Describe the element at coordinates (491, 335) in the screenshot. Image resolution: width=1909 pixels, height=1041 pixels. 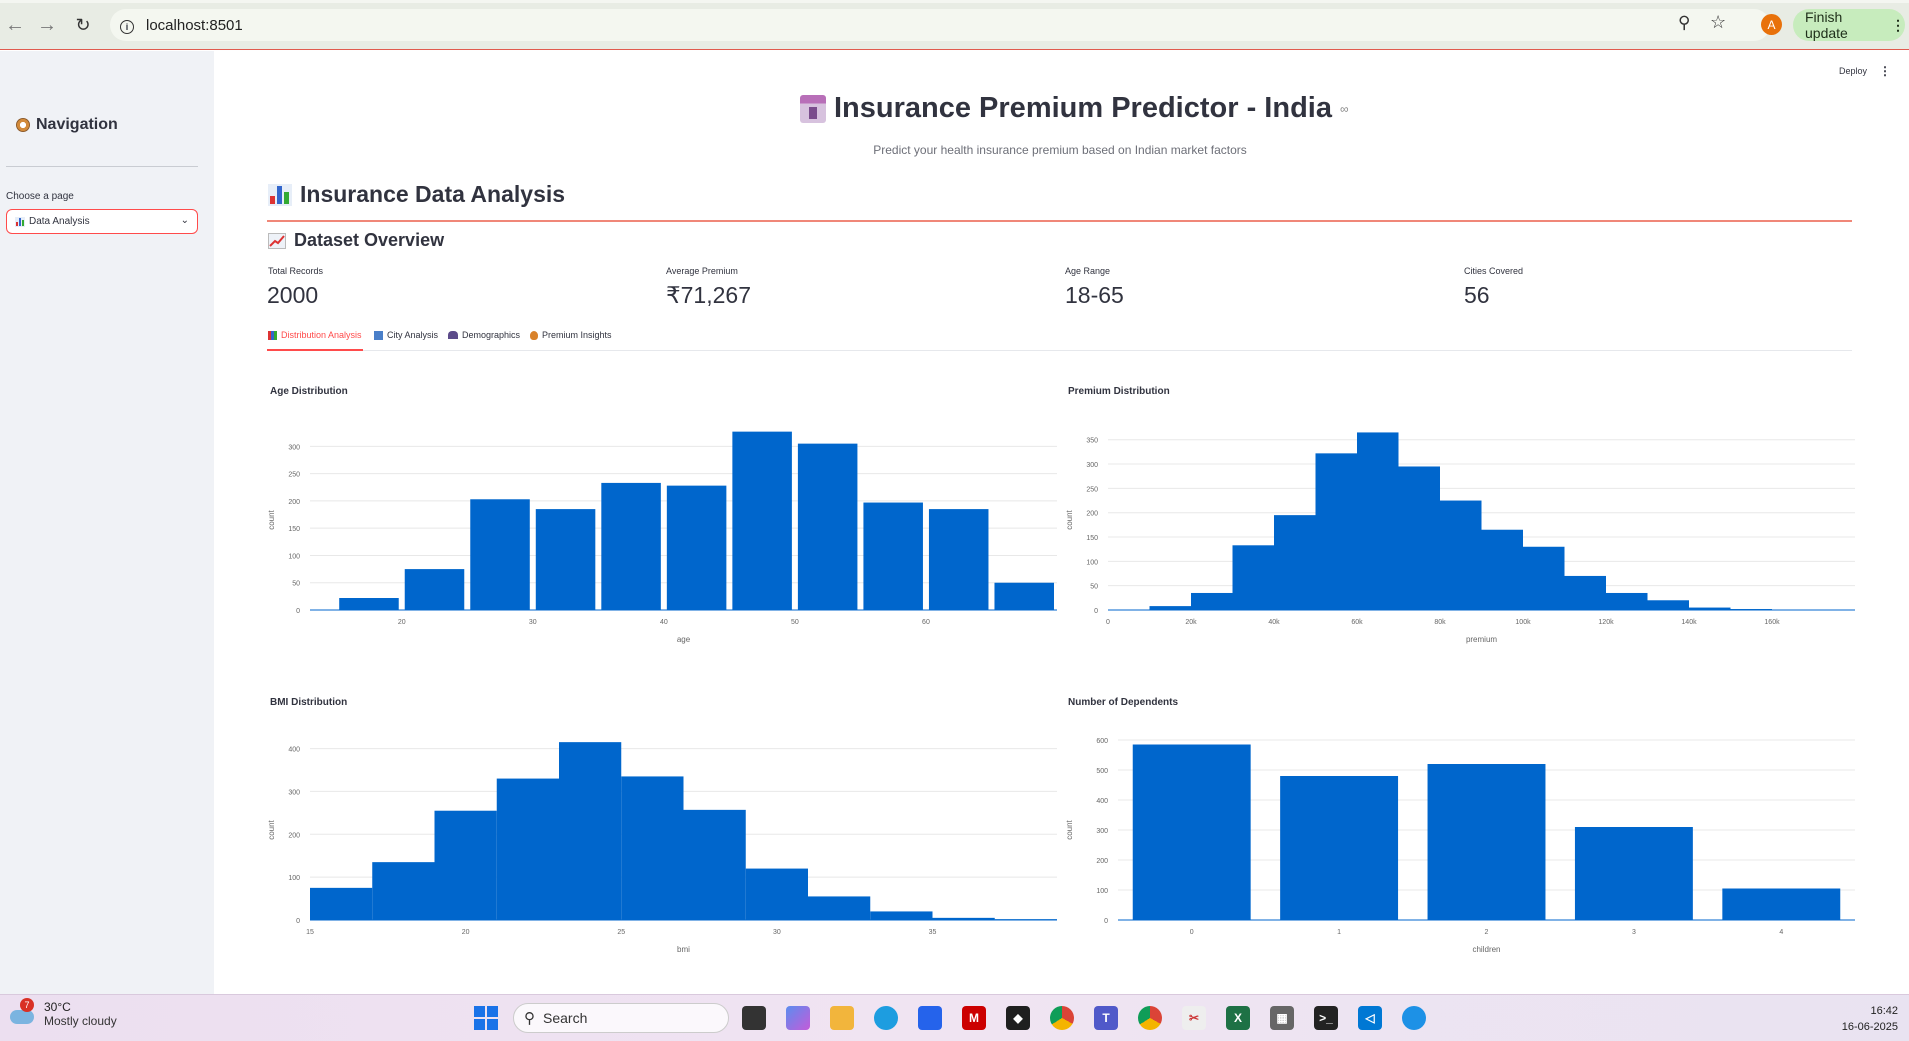
I see `tab-label: Demographics` at that location.